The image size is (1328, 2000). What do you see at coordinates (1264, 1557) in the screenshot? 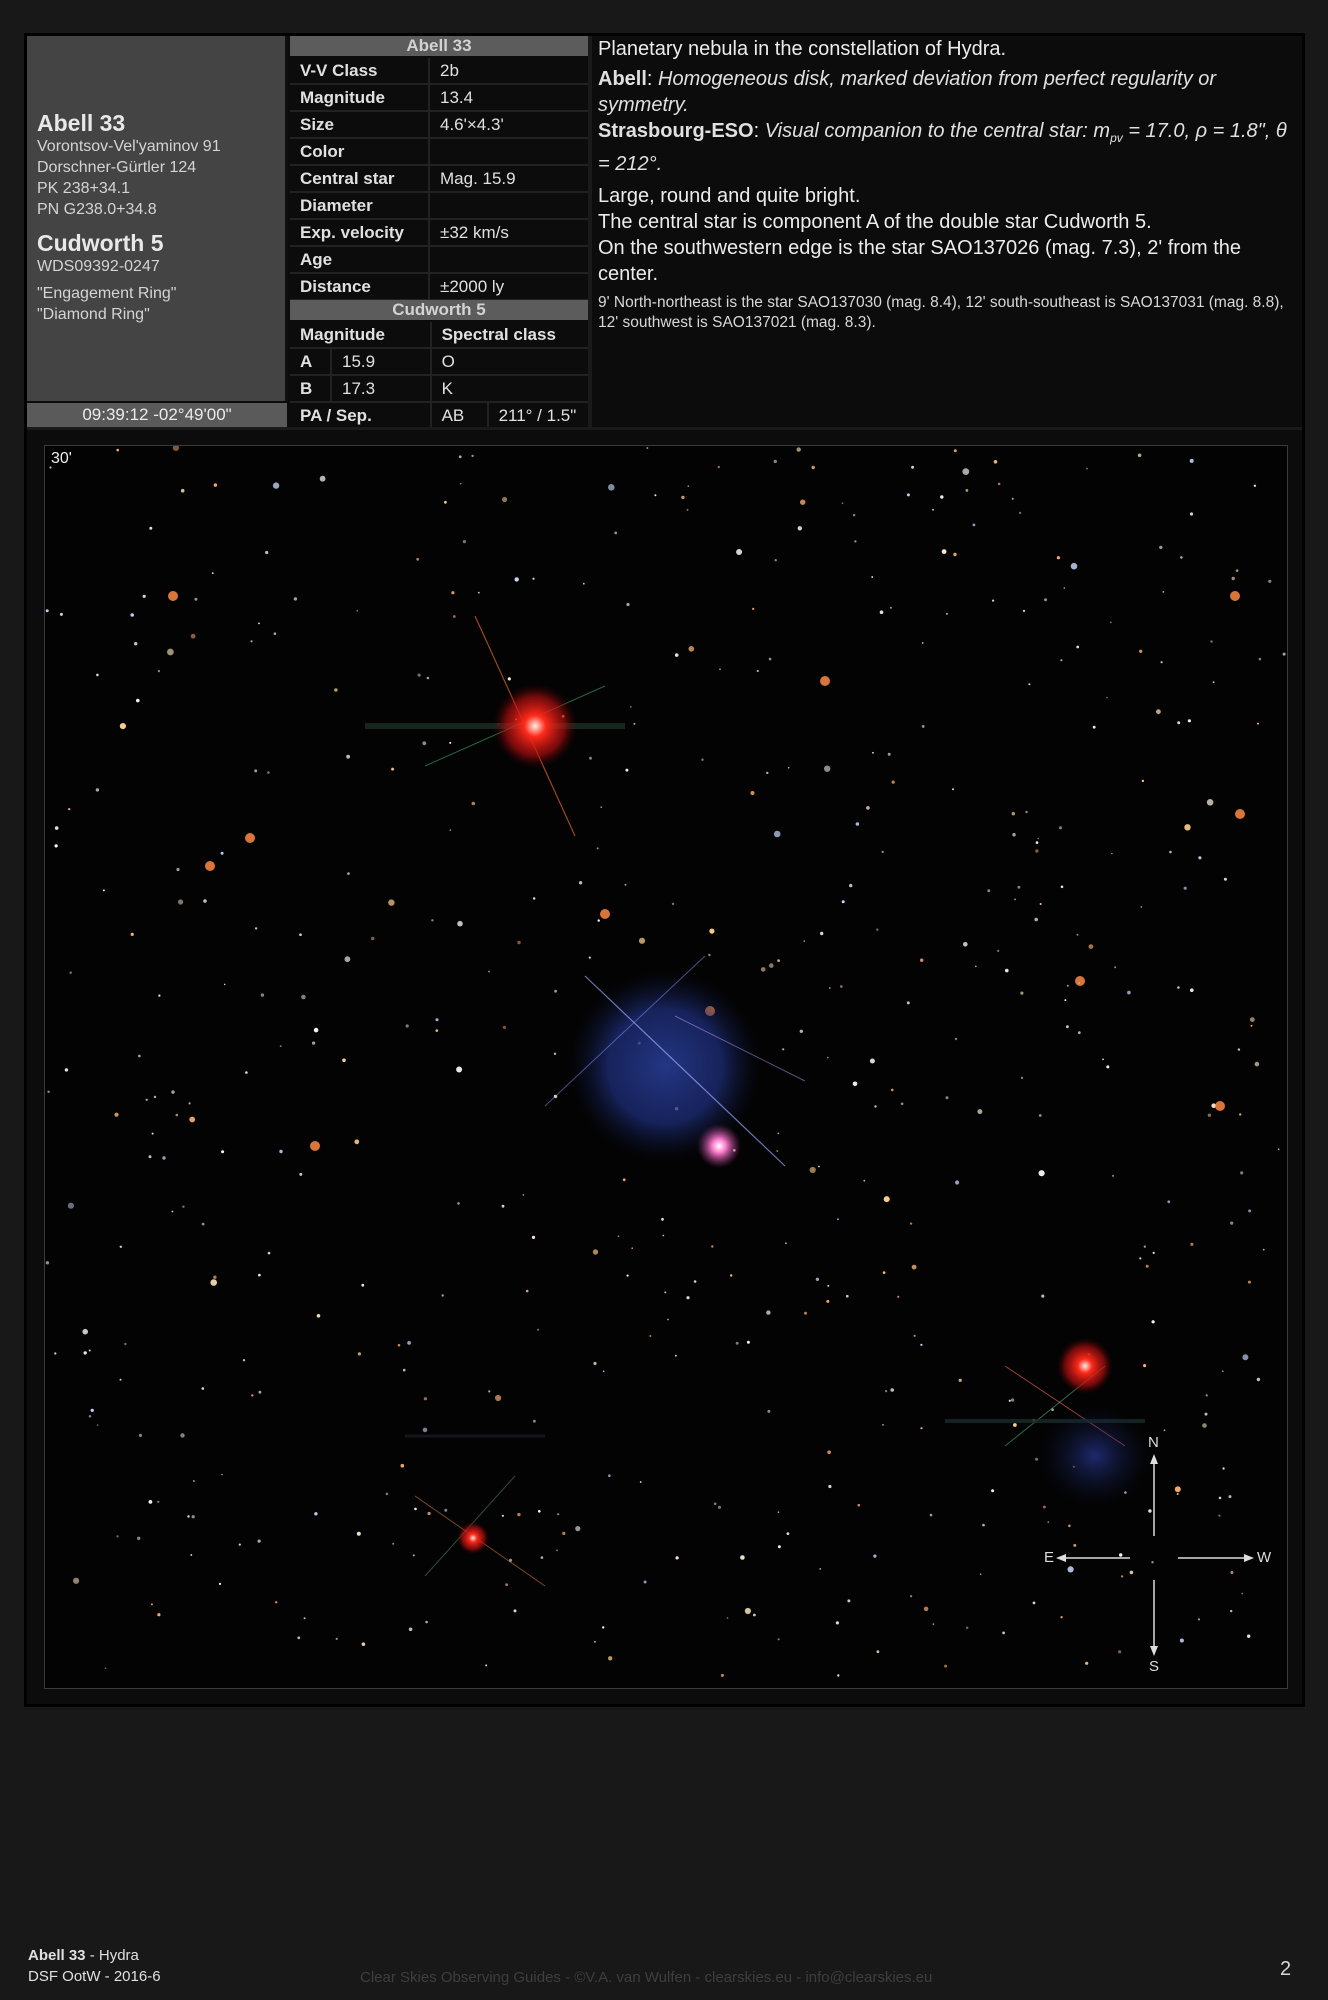
I see `compass-west: W` at bounding box center [1264, 1557].